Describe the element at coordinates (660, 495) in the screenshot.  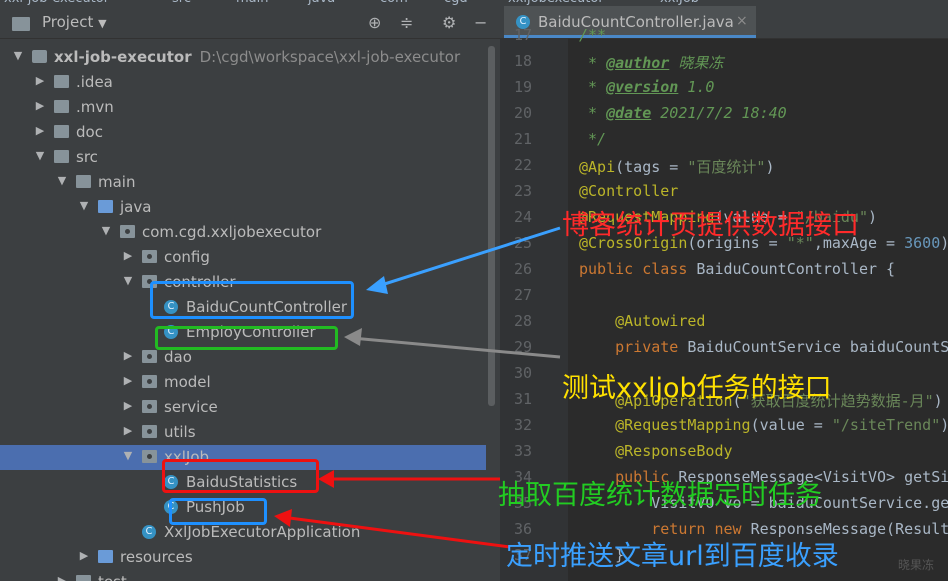
I see `annotation-baidu-stats-job: 抽取百度统计数据定时任务` at that location.